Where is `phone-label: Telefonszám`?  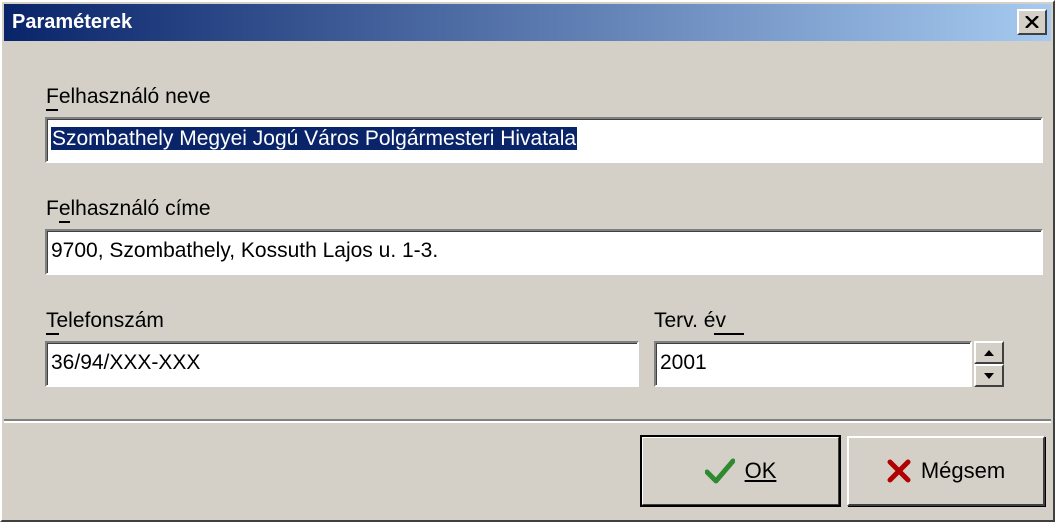
phone-label: Telefonszám is located at coordinates (105, 320).